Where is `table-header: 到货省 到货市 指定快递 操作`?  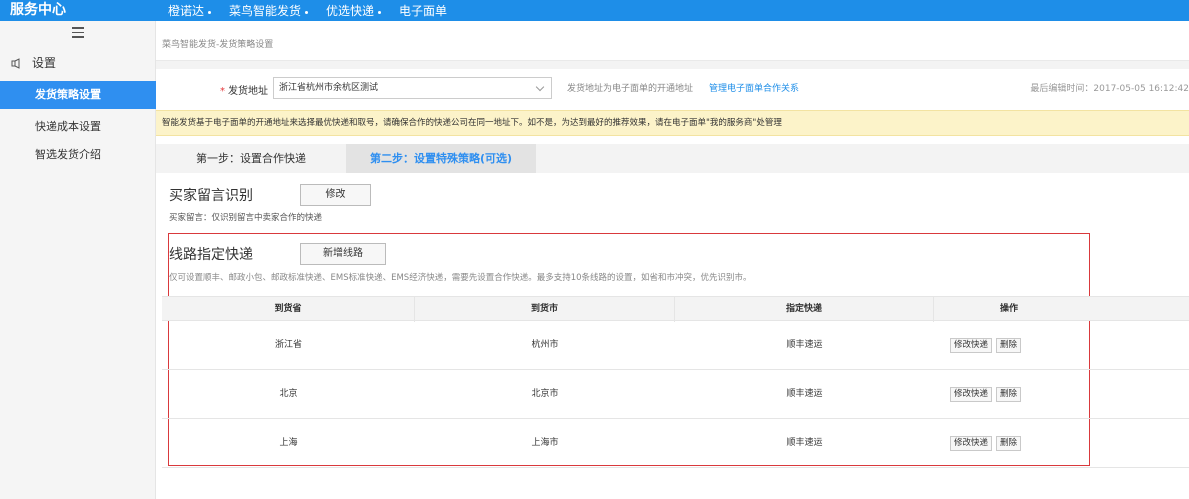
table-header: 到货省 到货市 指定快递 操作 is located at coordinates (675, 309).